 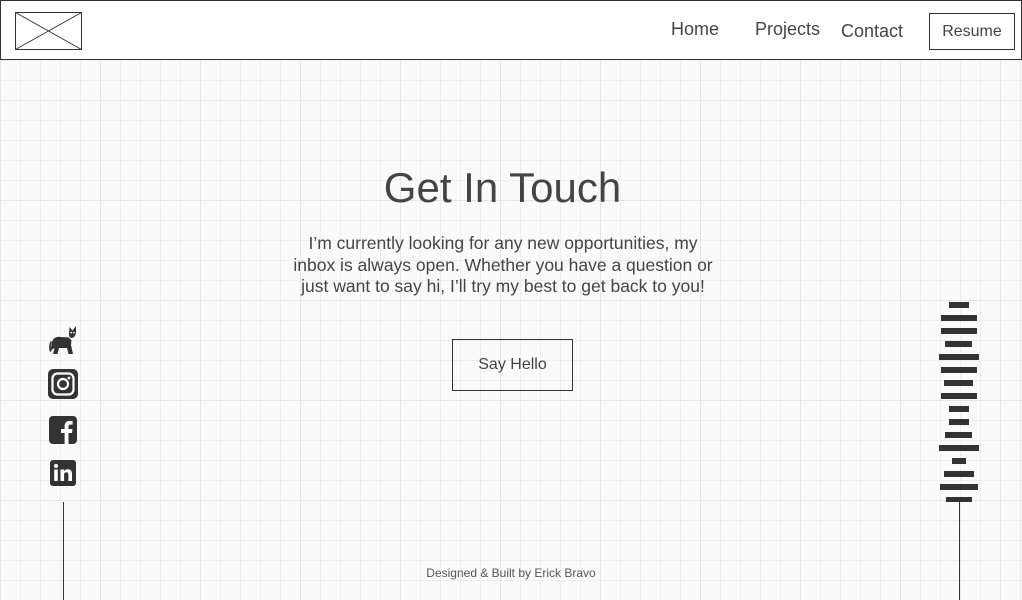 I want to click on instagram-icon, so click(x=63, y=384).